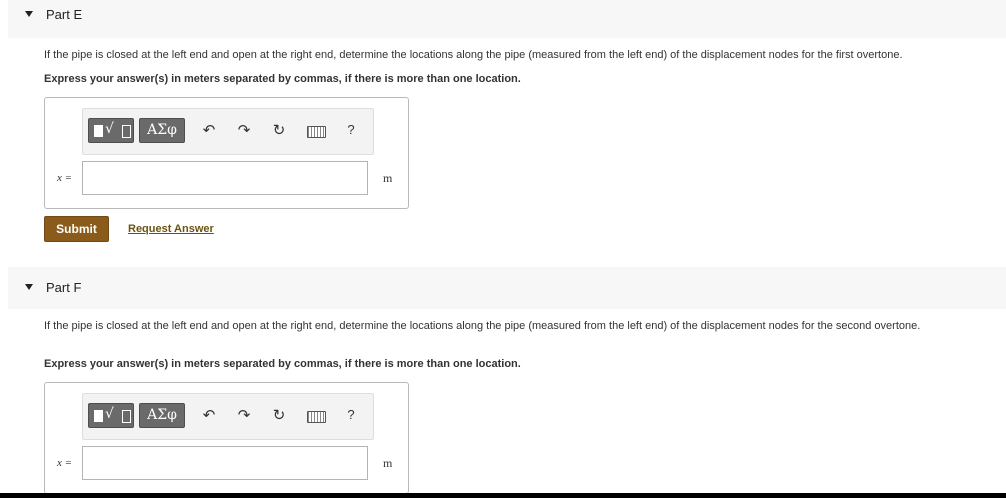 Image resolution: width=1006 pixels, height=498 pixels. Describe the element at coordinates (507, 19) in the screenshot. I see `part-e-header: Part E` at that location.